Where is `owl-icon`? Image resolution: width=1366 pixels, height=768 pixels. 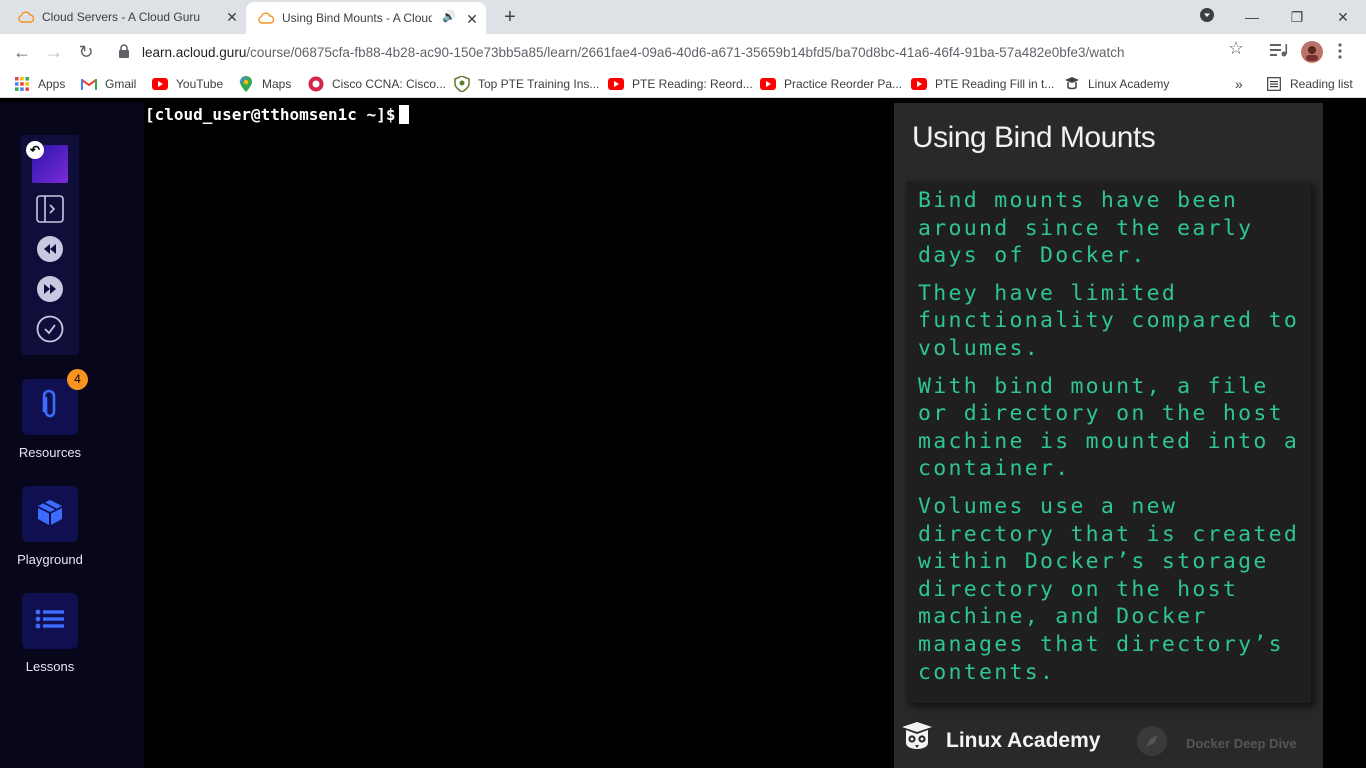 owl-icon is located at coordinates (917, 740).